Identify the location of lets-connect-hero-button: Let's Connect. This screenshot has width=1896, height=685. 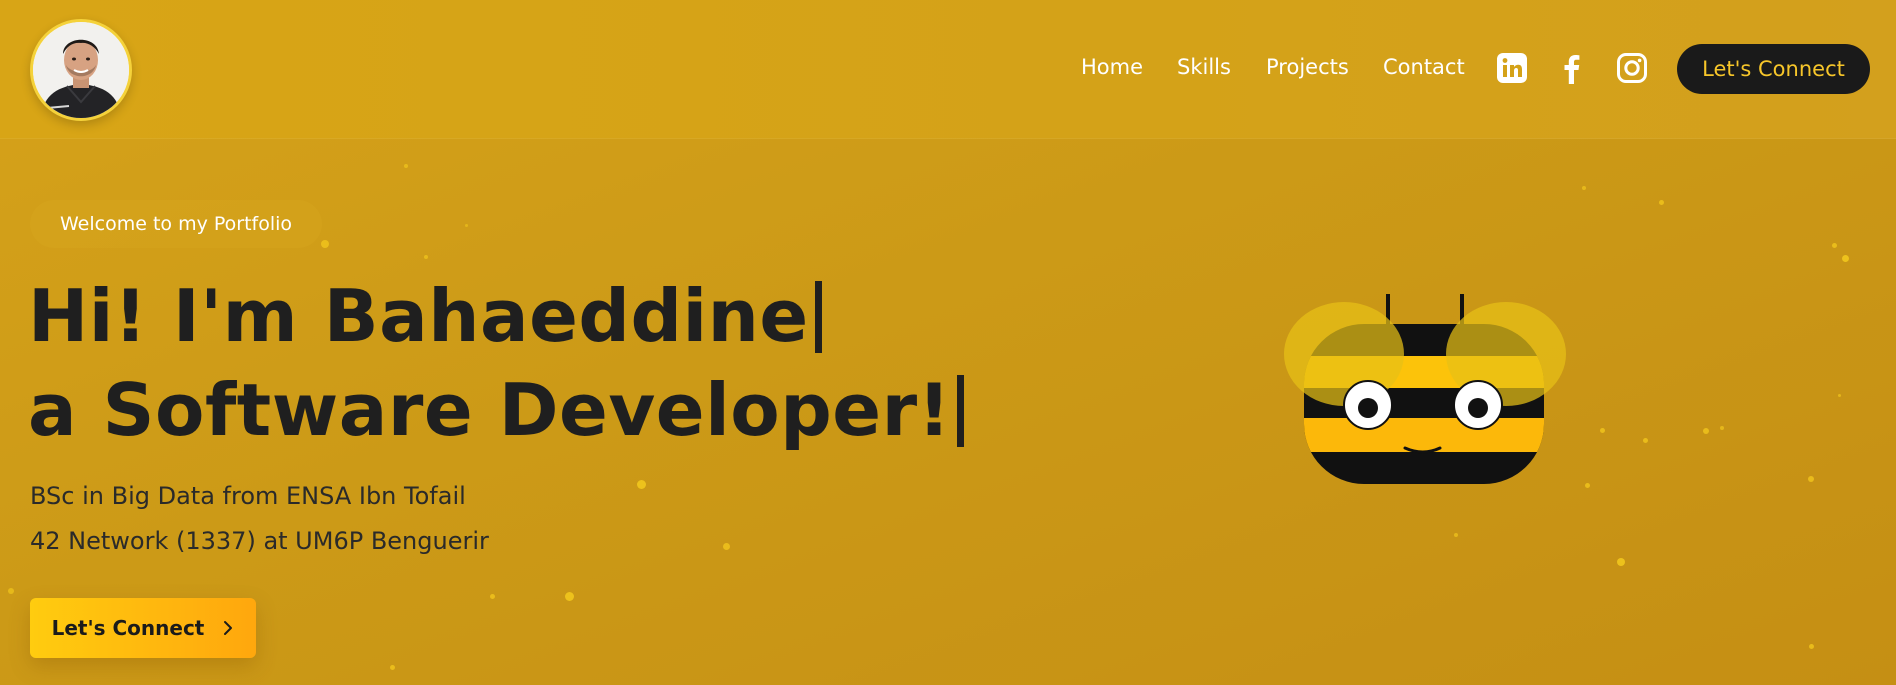
(143, 628).